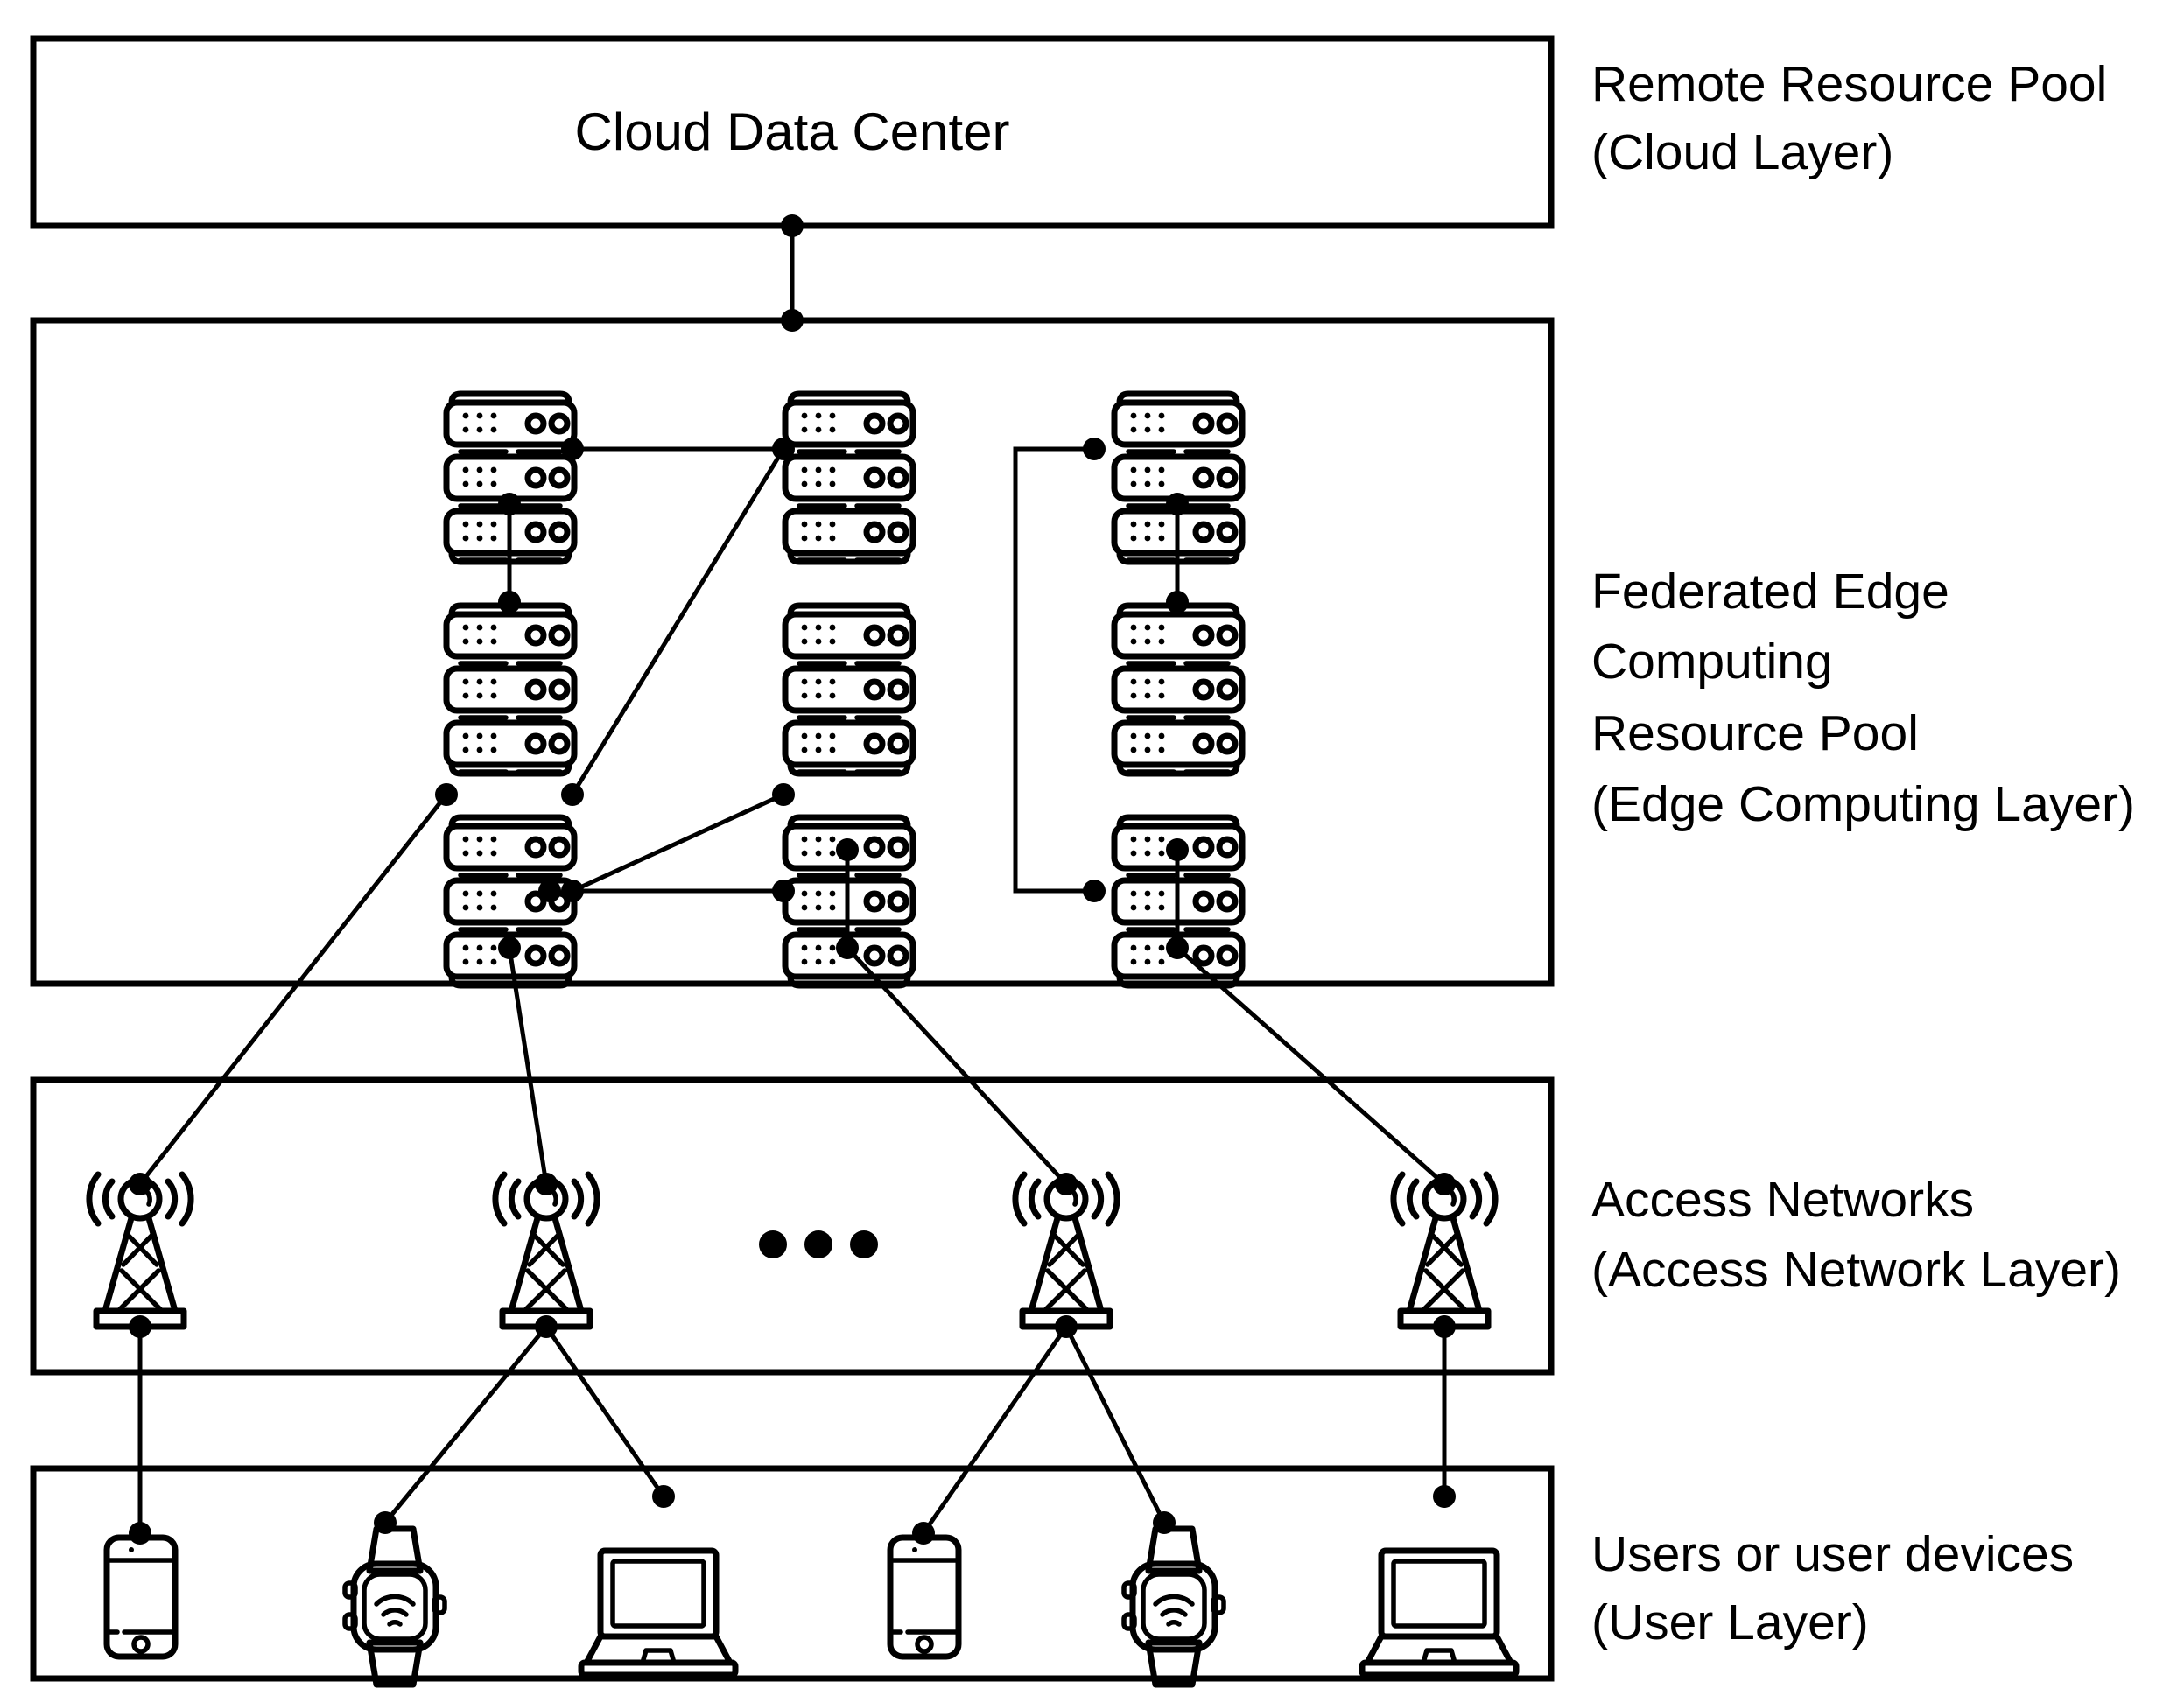  What do you see at coordinates (1856, 1270) in the screenshot?
I see `access-layer-label-line2: (Access Network Layer)` at bounding box center [1856, 1270].